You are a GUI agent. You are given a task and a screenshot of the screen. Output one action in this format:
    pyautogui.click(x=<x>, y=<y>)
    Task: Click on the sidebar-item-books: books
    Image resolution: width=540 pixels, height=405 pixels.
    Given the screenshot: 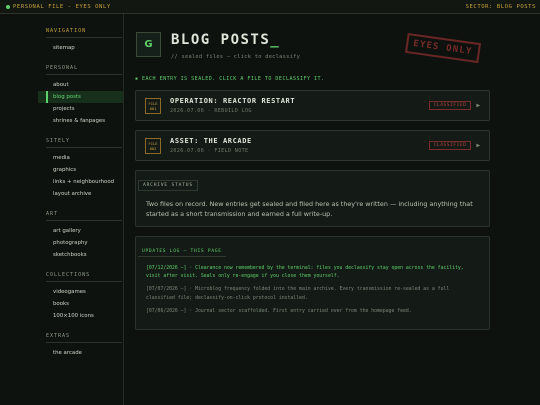 What is the action you would take?
    pyautogui.click(x=80, y=304)
    